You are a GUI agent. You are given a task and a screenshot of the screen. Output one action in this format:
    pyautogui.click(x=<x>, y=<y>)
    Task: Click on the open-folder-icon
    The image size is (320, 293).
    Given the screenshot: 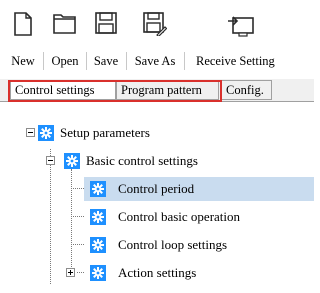 What is the action you would take?
    pyautogui.click(x=65, y=25)
    